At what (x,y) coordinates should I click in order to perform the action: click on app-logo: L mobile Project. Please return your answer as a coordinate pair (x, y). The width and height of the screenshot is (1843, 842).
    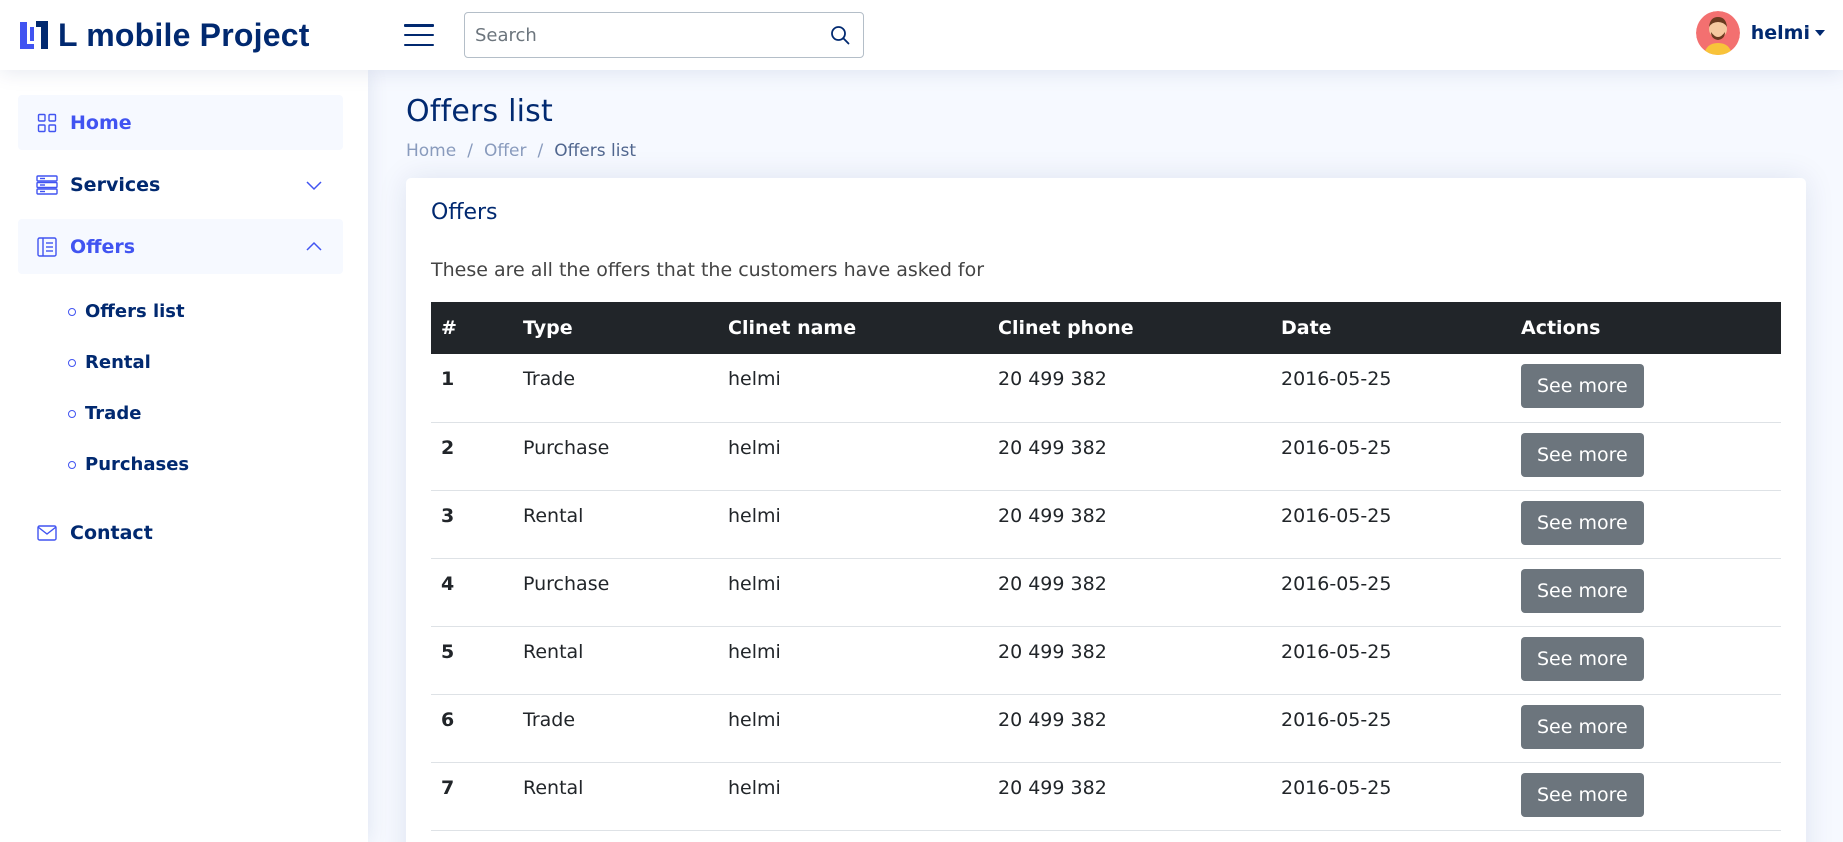
    Looking at the image, I should click on (193, 35).